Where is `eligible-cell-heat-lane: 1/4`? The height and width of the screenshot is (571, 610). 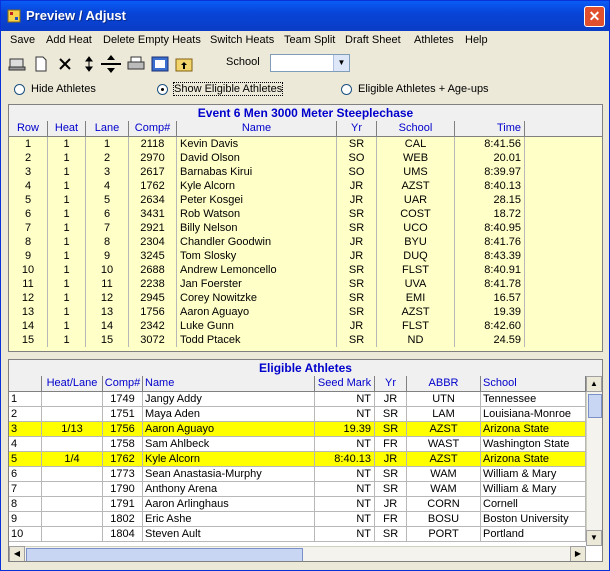 eligible-cell-heat-lane: 1/4 is located at coordinates (72, 459).